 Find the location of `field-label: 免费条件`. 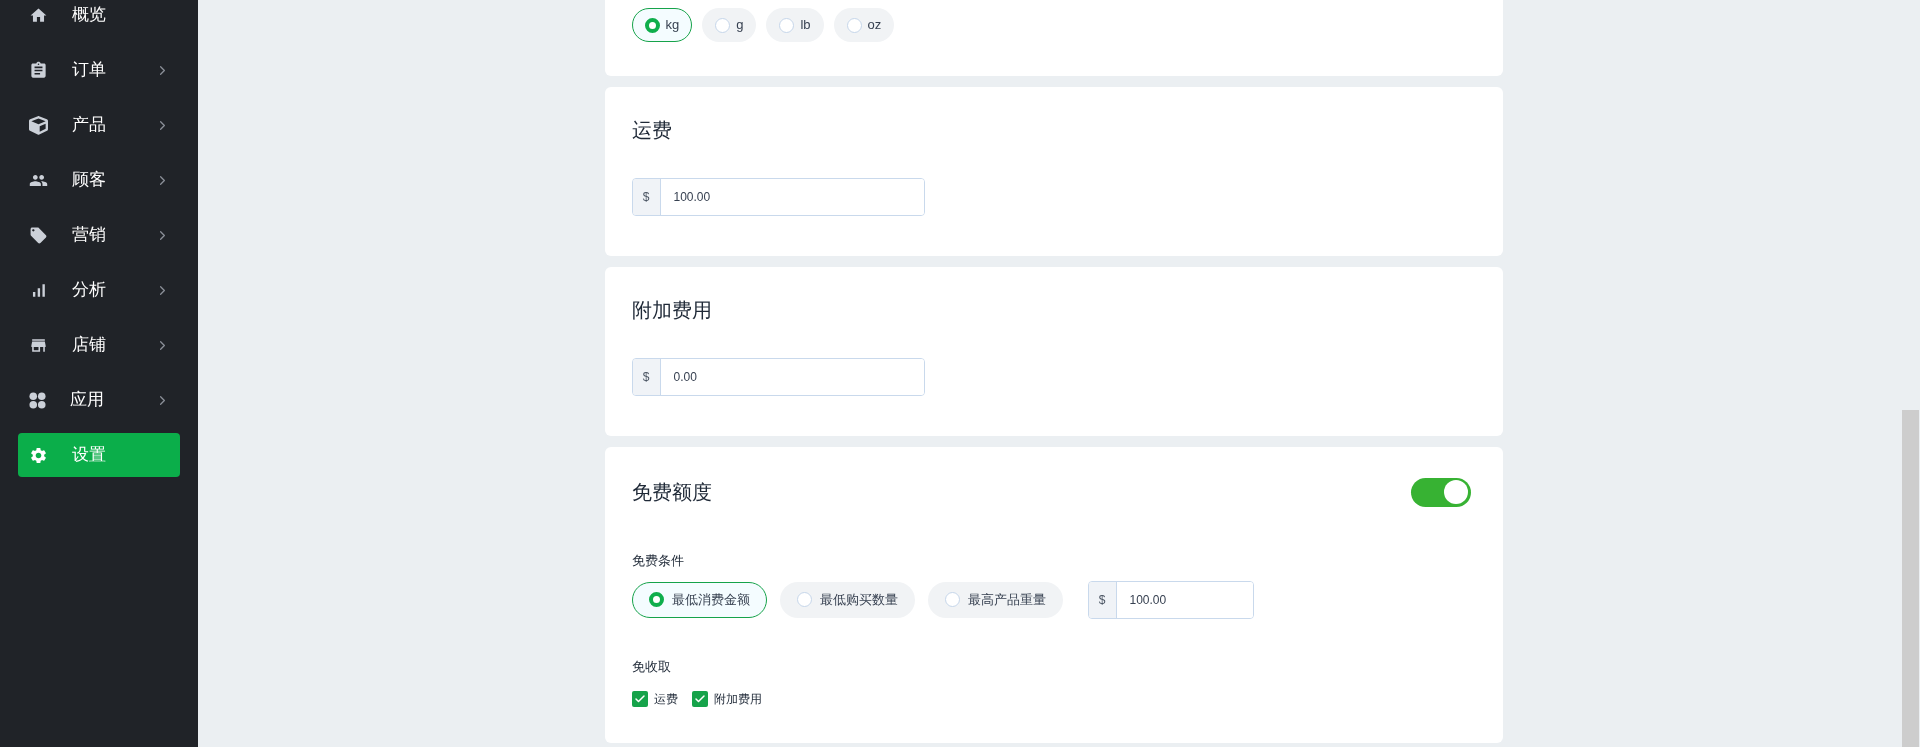

field-label: 免费条件 is located at coordinates (658, 561).